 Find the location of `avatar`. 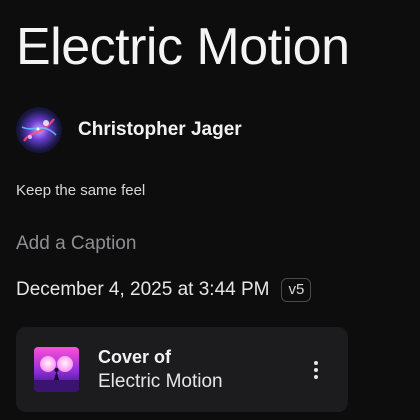

avatar is located at coordinates (39, 130).